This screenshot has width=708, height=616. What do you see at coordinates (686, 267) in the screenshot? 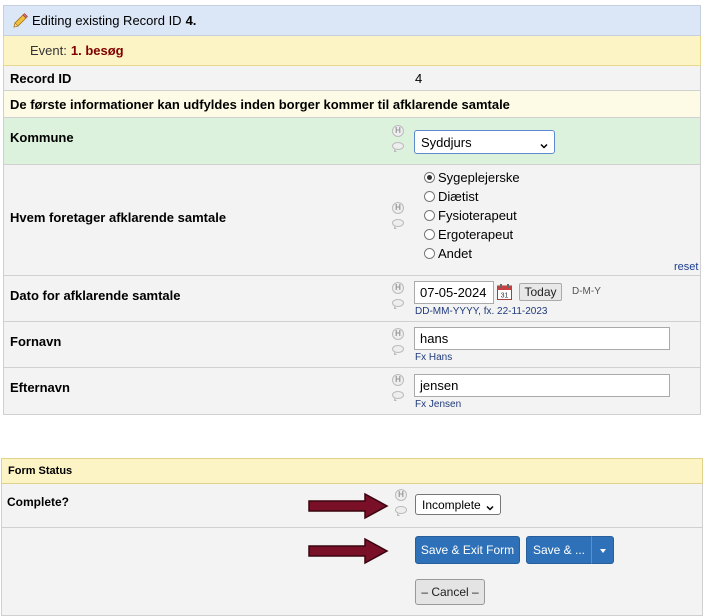
I see `reset-link: reset` at bounding box center [686, 267].